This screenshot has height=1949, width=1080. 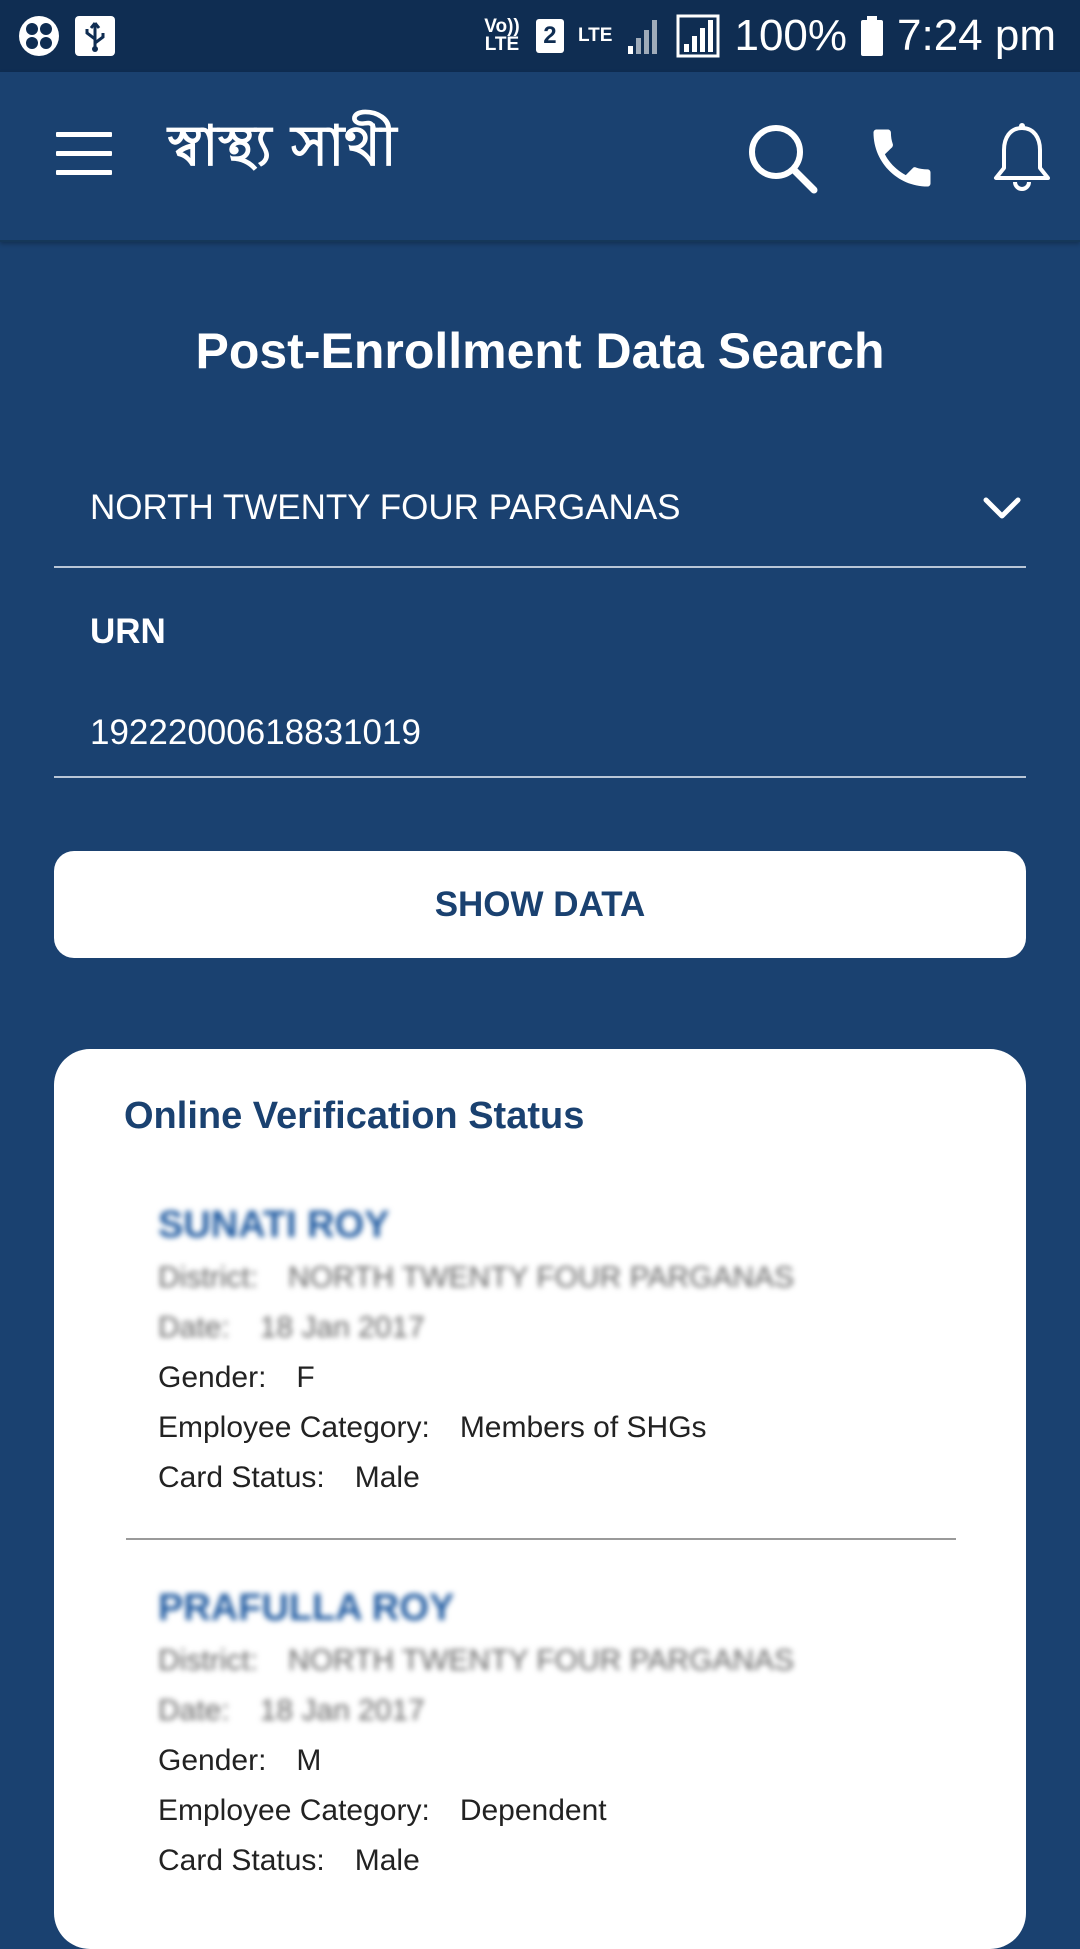 I want to click on lte-indicator: LTE, so click(x=595, y=35).